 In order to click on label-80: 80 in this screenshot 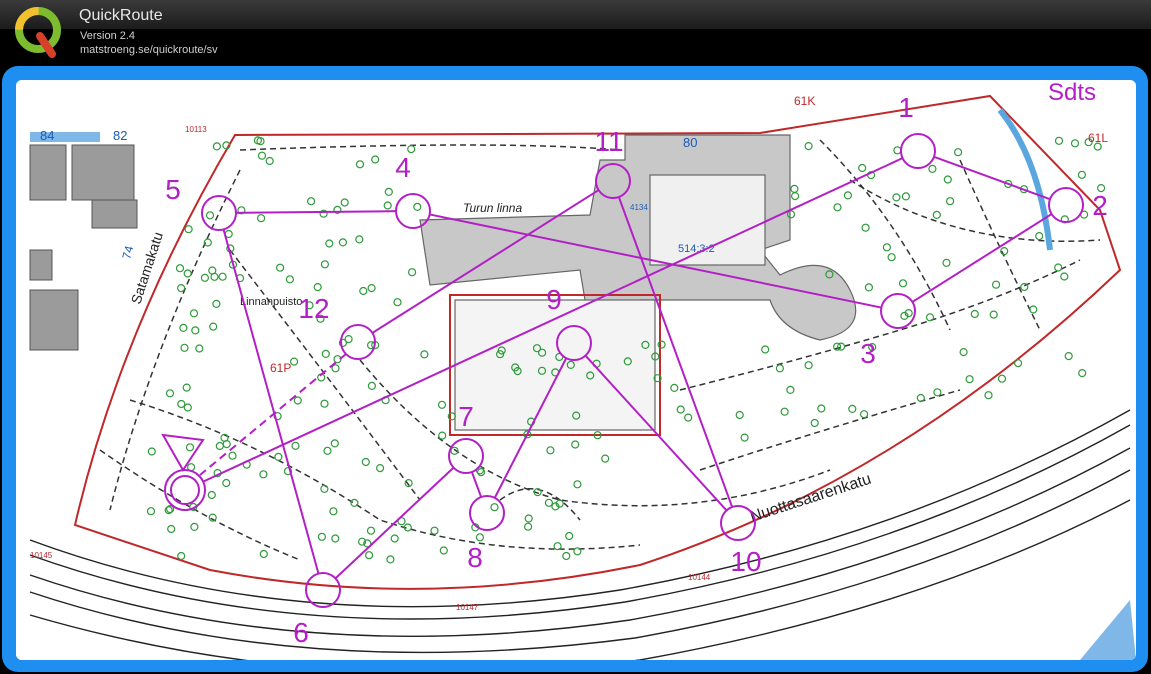, I will do `click(690, 142)`.